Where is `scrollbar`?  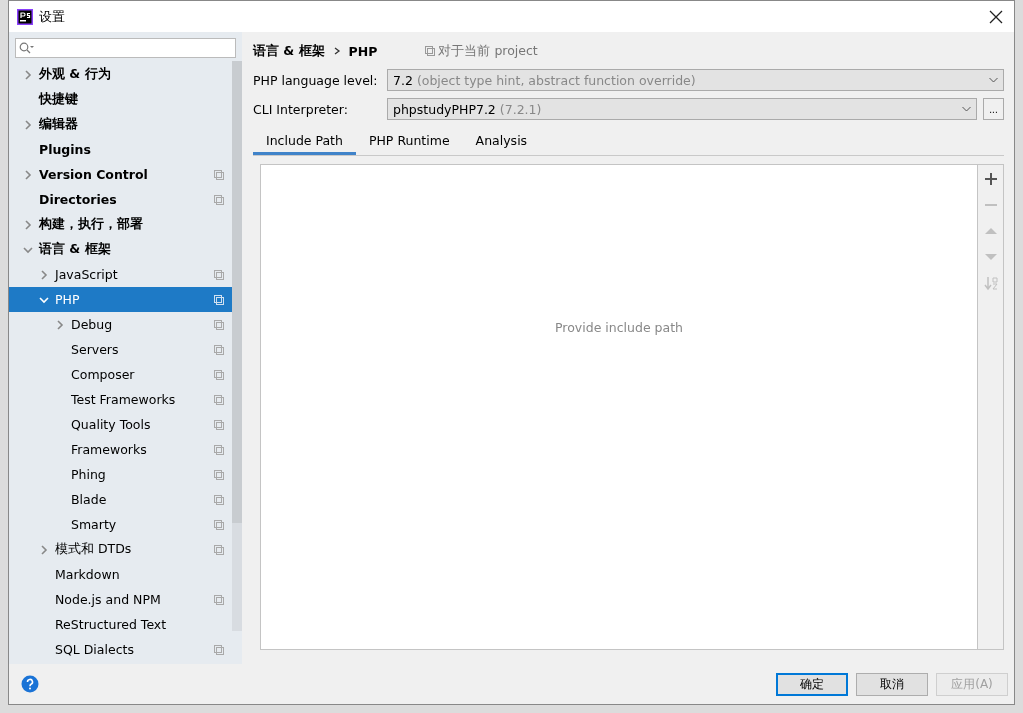 scrollbar is located at coordinates (237, 346).